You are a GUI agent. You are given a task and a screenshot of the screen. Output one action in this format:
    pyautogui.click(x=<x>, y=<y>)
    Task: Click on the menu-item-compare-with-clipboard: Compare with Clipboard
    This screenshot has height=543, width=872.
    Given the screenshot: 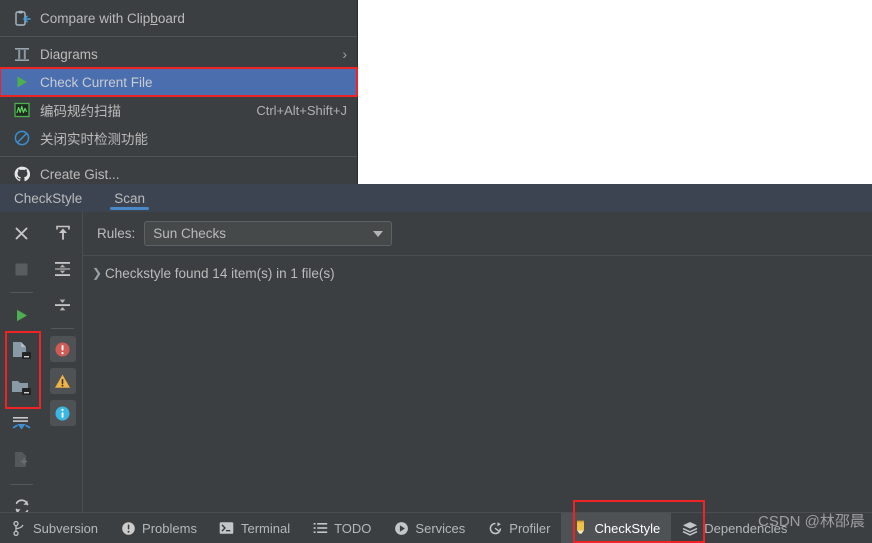 What is the action you would take?
    pyautogui.click(x=178, y=18)
    